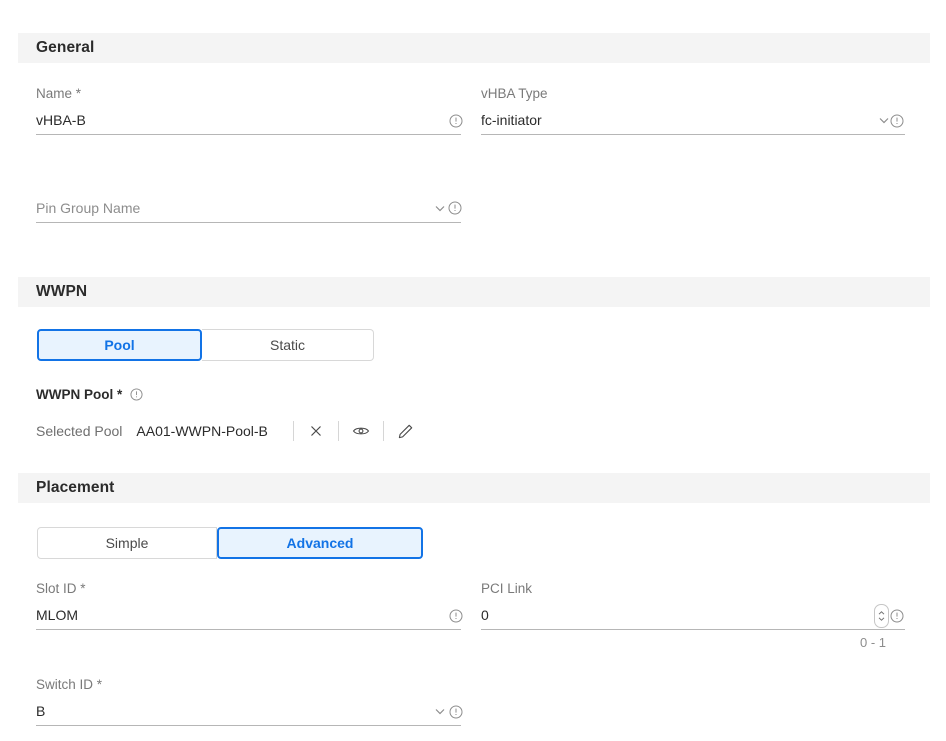 This screenshot has width=946, height=741. Describe the element at coordinates (511, 120) in the screenshot. I see `vhba-type-field-value: fc-initiator` at that location.